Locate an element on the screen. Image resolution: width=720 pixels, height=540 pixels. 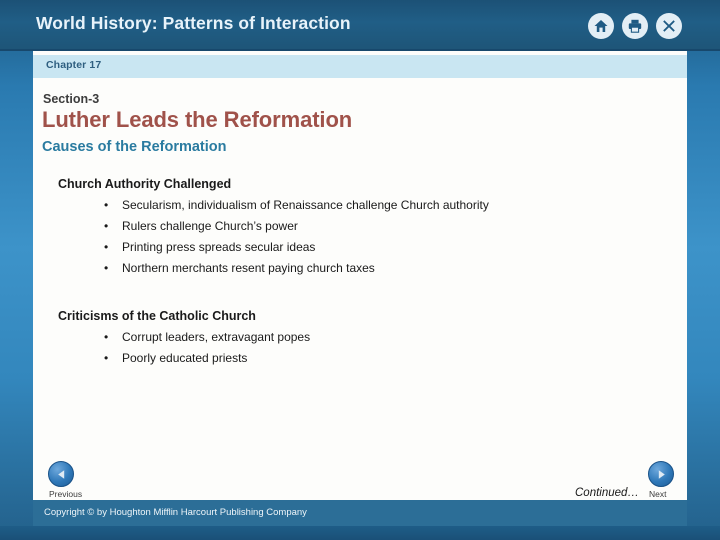
arrow-right-icon is located at coordinates (661, 474).